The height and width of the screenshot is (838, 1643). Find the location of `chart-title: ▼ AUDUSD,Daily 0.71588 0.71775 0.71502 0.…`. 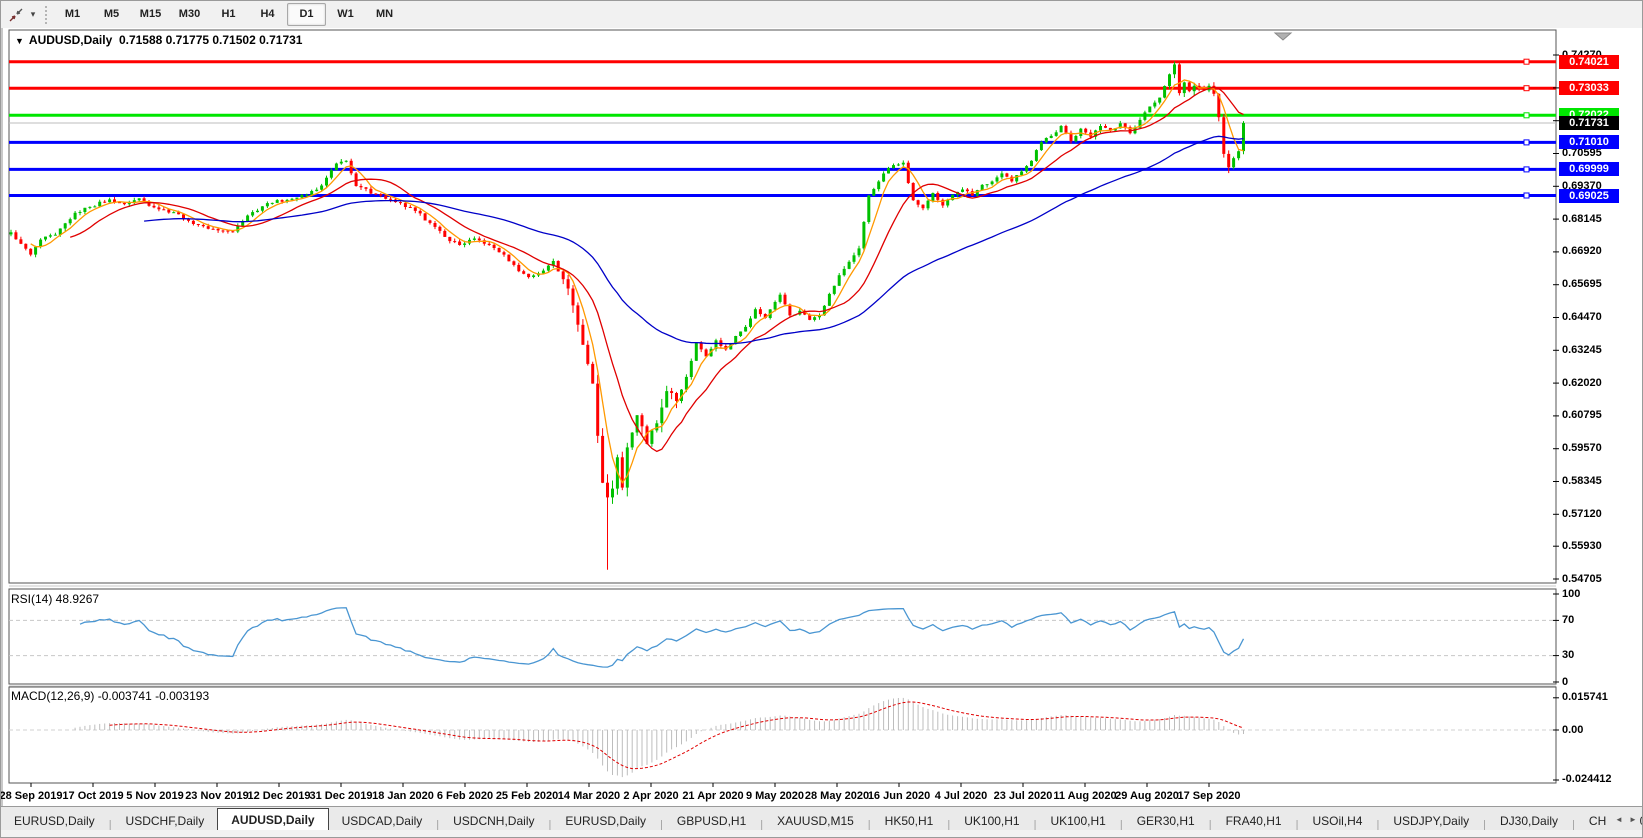

chart-title: ▼ AUDUSD,Daily 0.71588 0.71775 0.71502 0.… is located at coordinates (158, 40).